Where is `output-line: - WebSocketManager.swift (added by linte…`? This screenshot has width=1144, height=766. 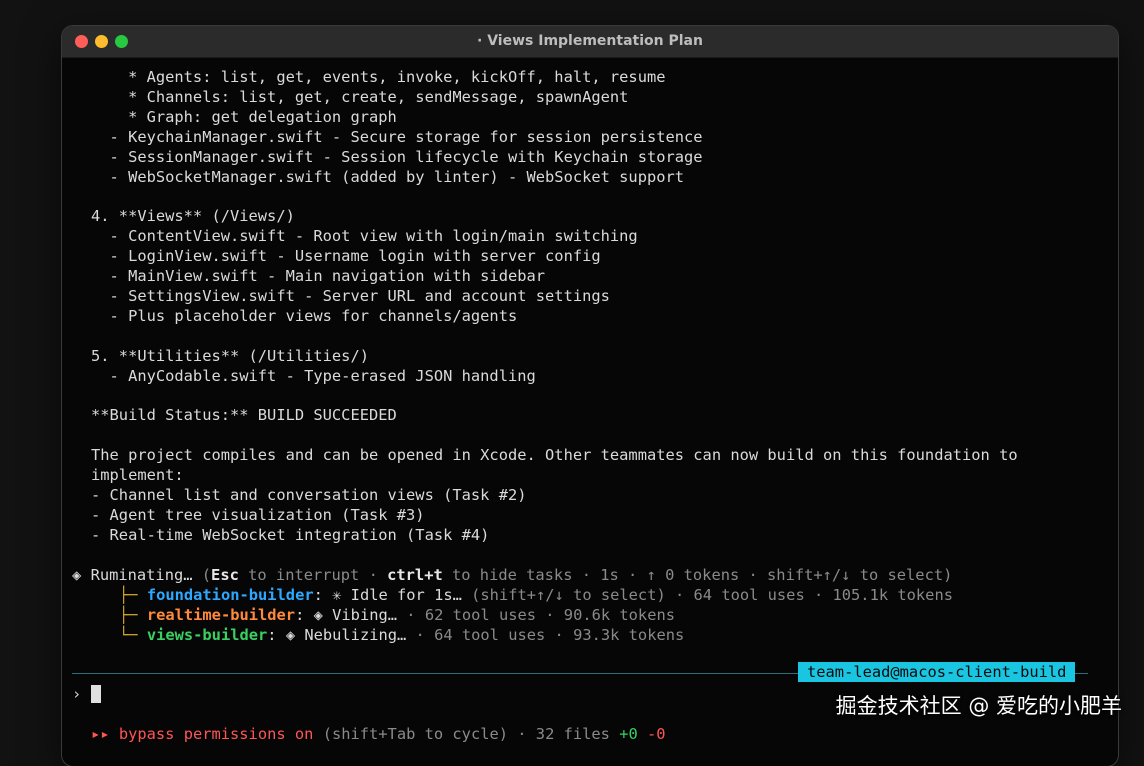 output-line: - WebSocketManager.swift (added by linte… is located at coordinates (388, 177).